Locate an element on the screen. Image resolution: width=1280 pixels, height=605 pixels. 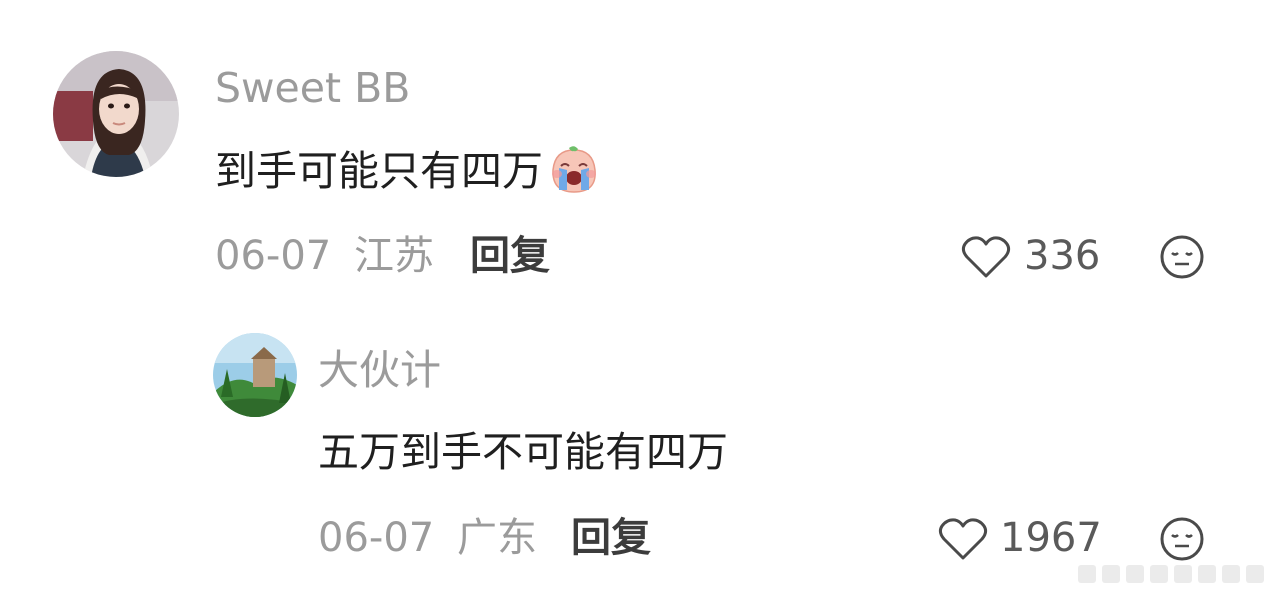
comment-location: 广东 is located at coordinates (496, 538).